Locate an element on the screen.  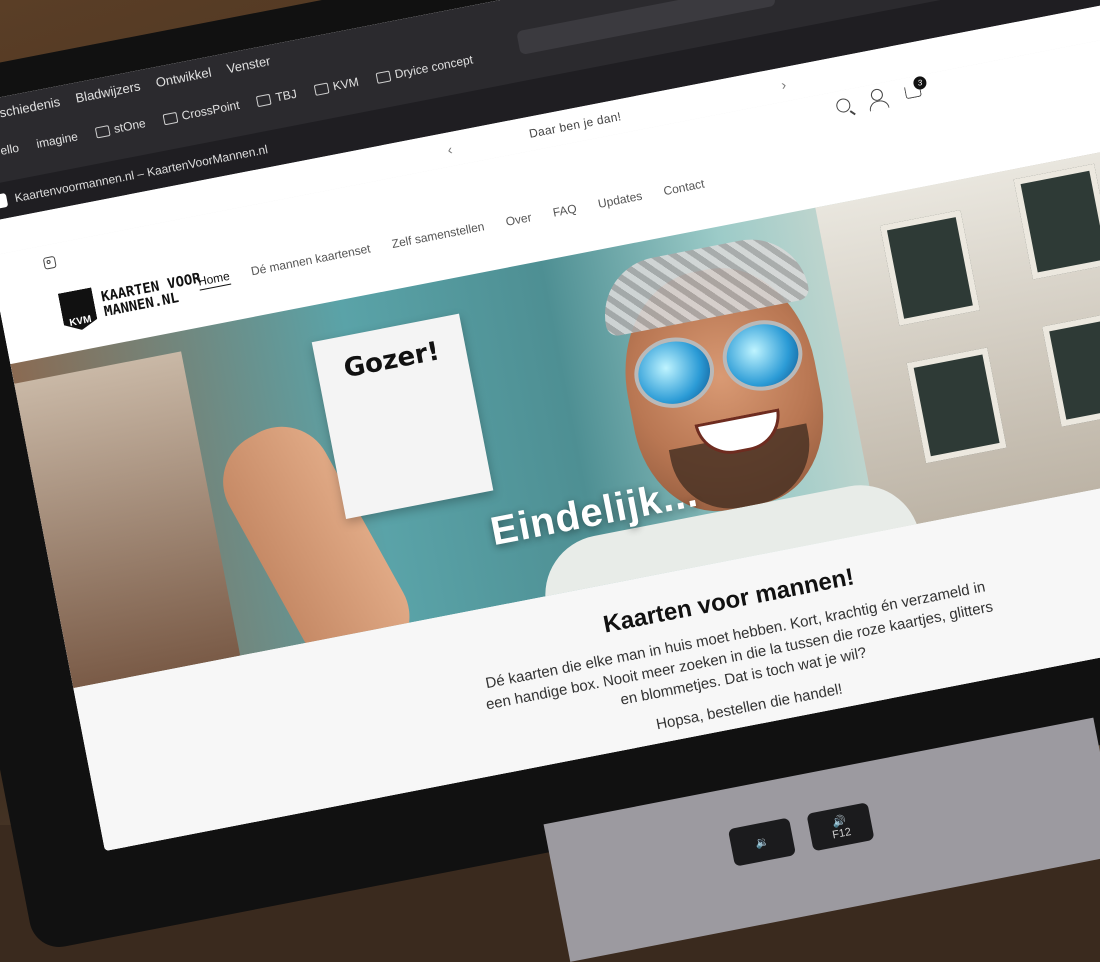
favorite-tbj: TBJ is located at coordinates (276, 97).